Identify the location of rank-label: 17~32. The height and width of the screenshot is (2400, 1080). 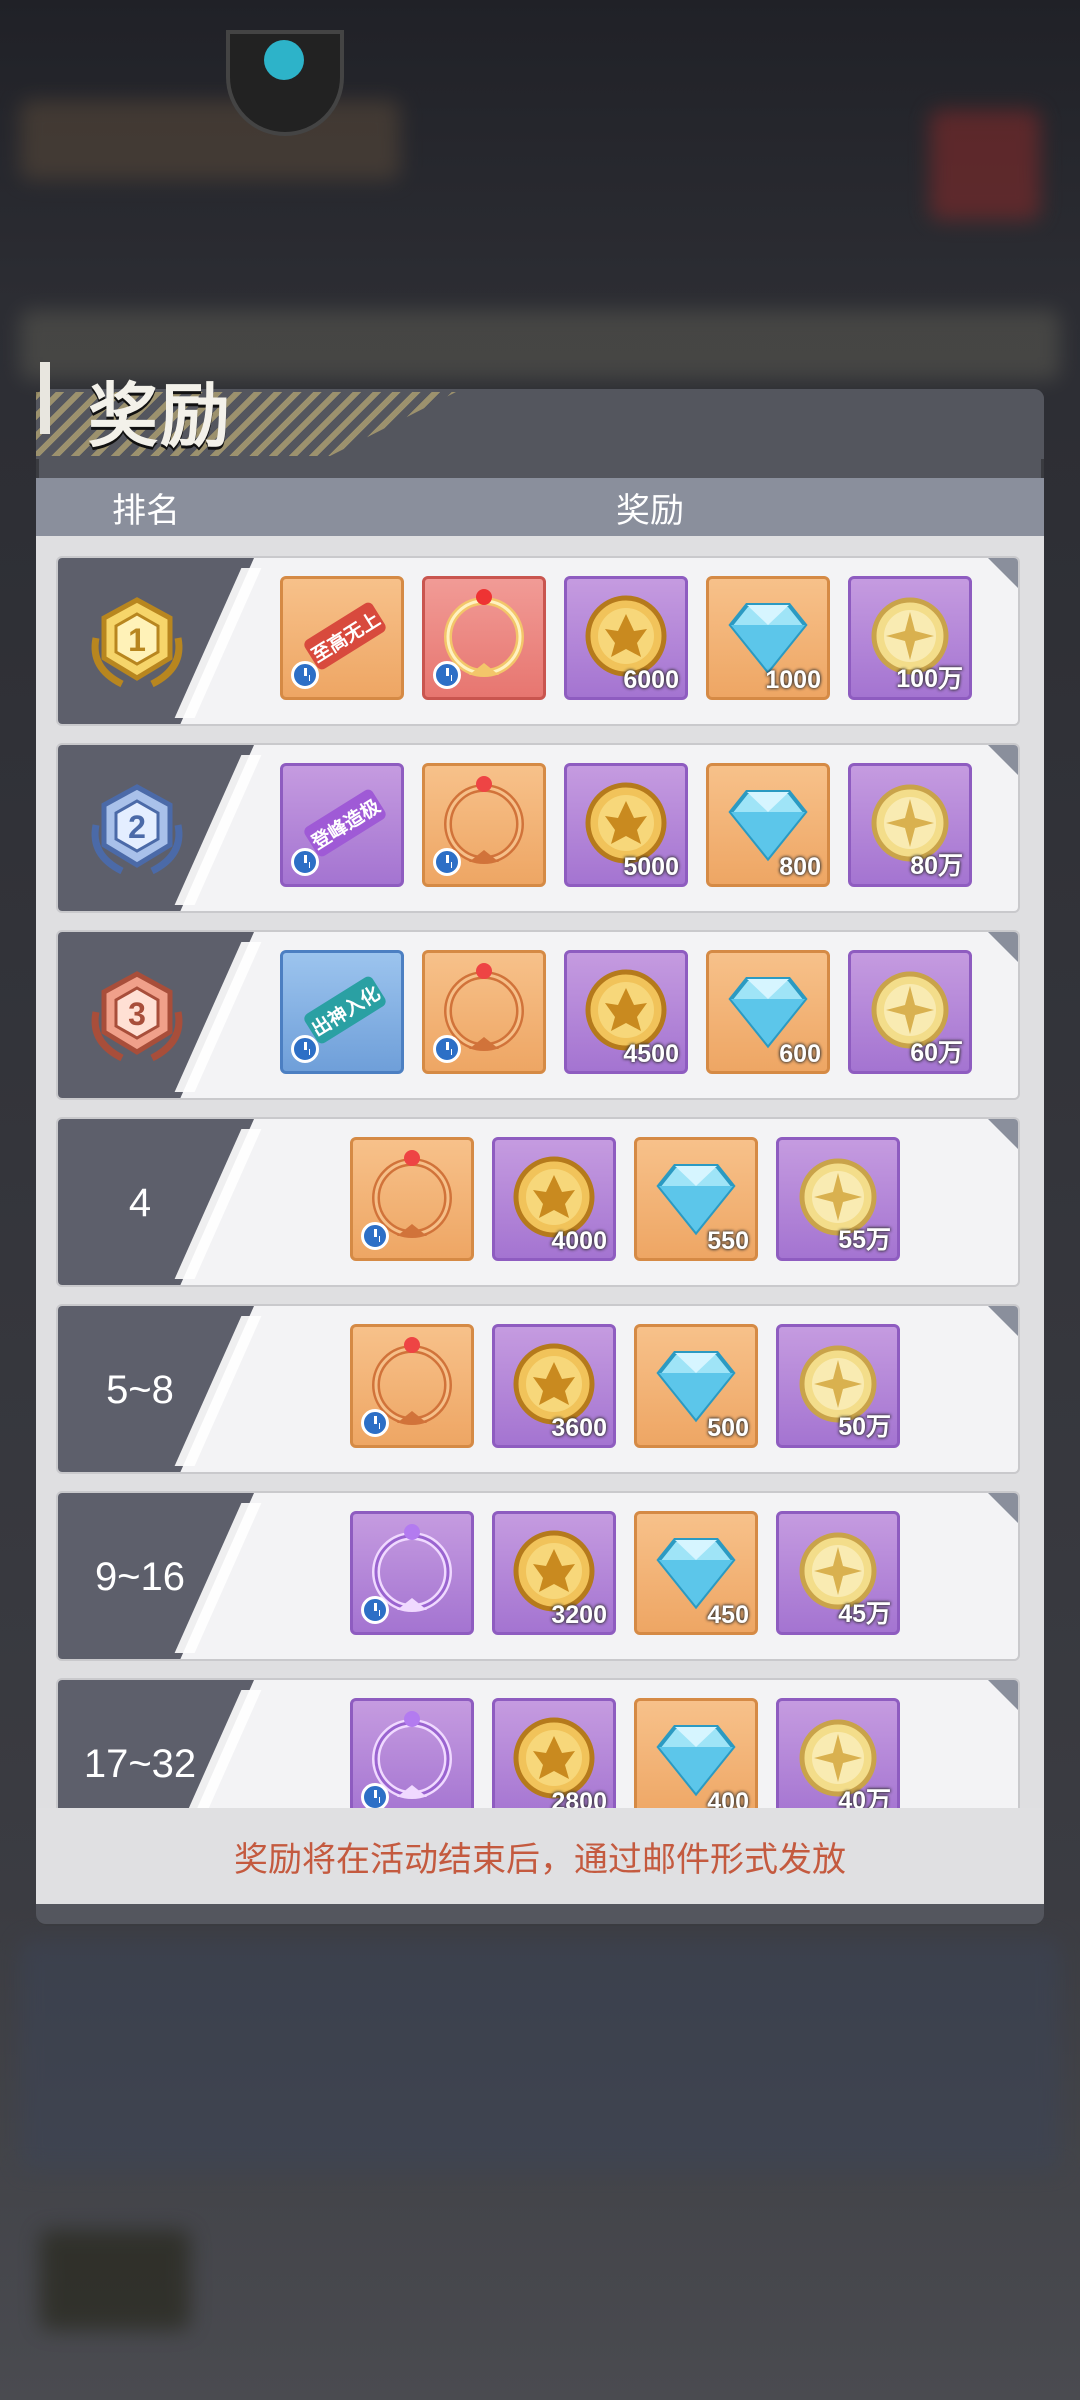
(140, 1763).